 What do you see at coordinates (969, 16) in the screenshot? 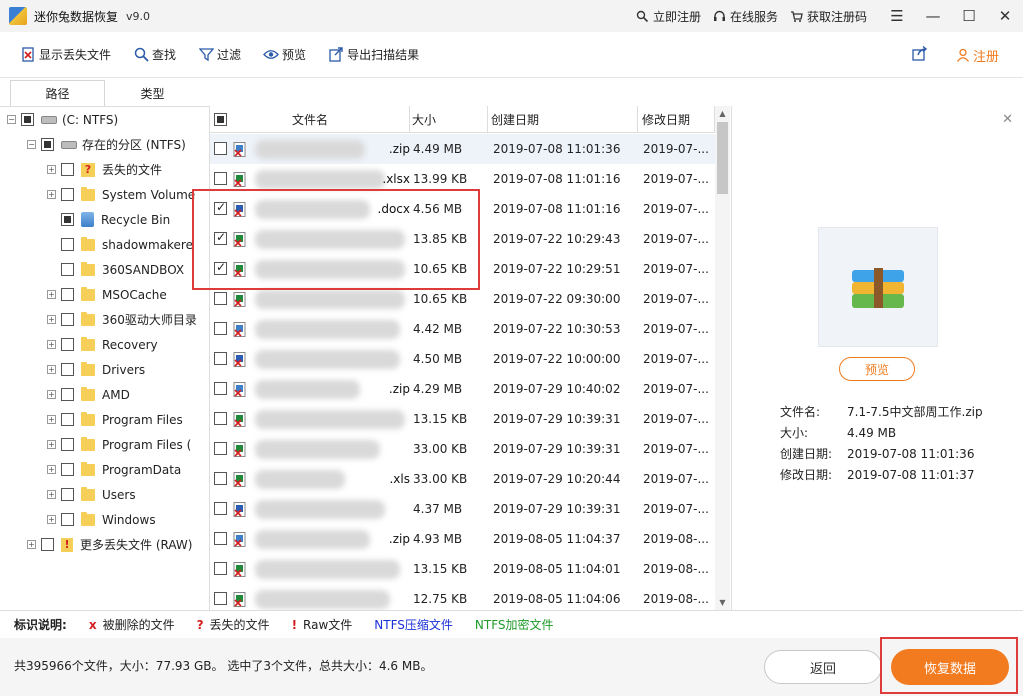
I see `maximize-button: ☐` at bounding box center [969, 16].